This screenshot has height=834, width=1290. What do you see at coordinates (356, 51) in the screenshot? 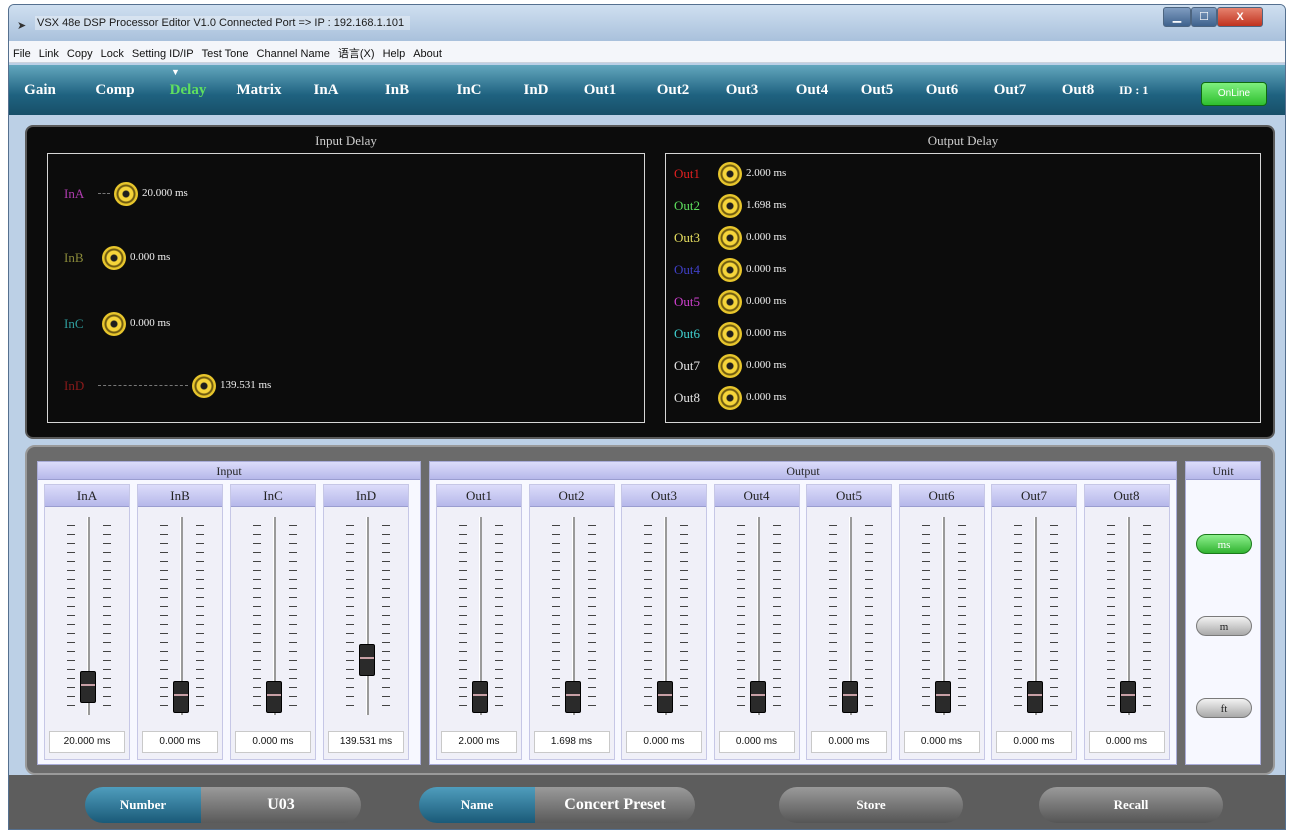
I see `menu-item: 语言(X)` at bounding box center [356, 51].